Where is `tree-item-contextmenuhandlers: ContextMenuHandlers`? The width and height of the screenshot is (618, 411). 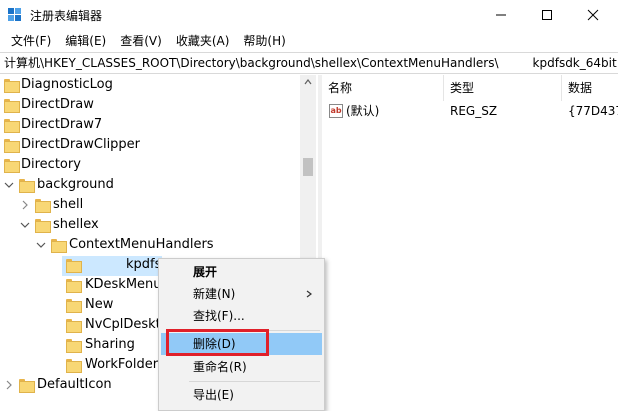
tree-item-contextmenuhandlers: ContextMenuHandlers is located at coordinates (141, 244).